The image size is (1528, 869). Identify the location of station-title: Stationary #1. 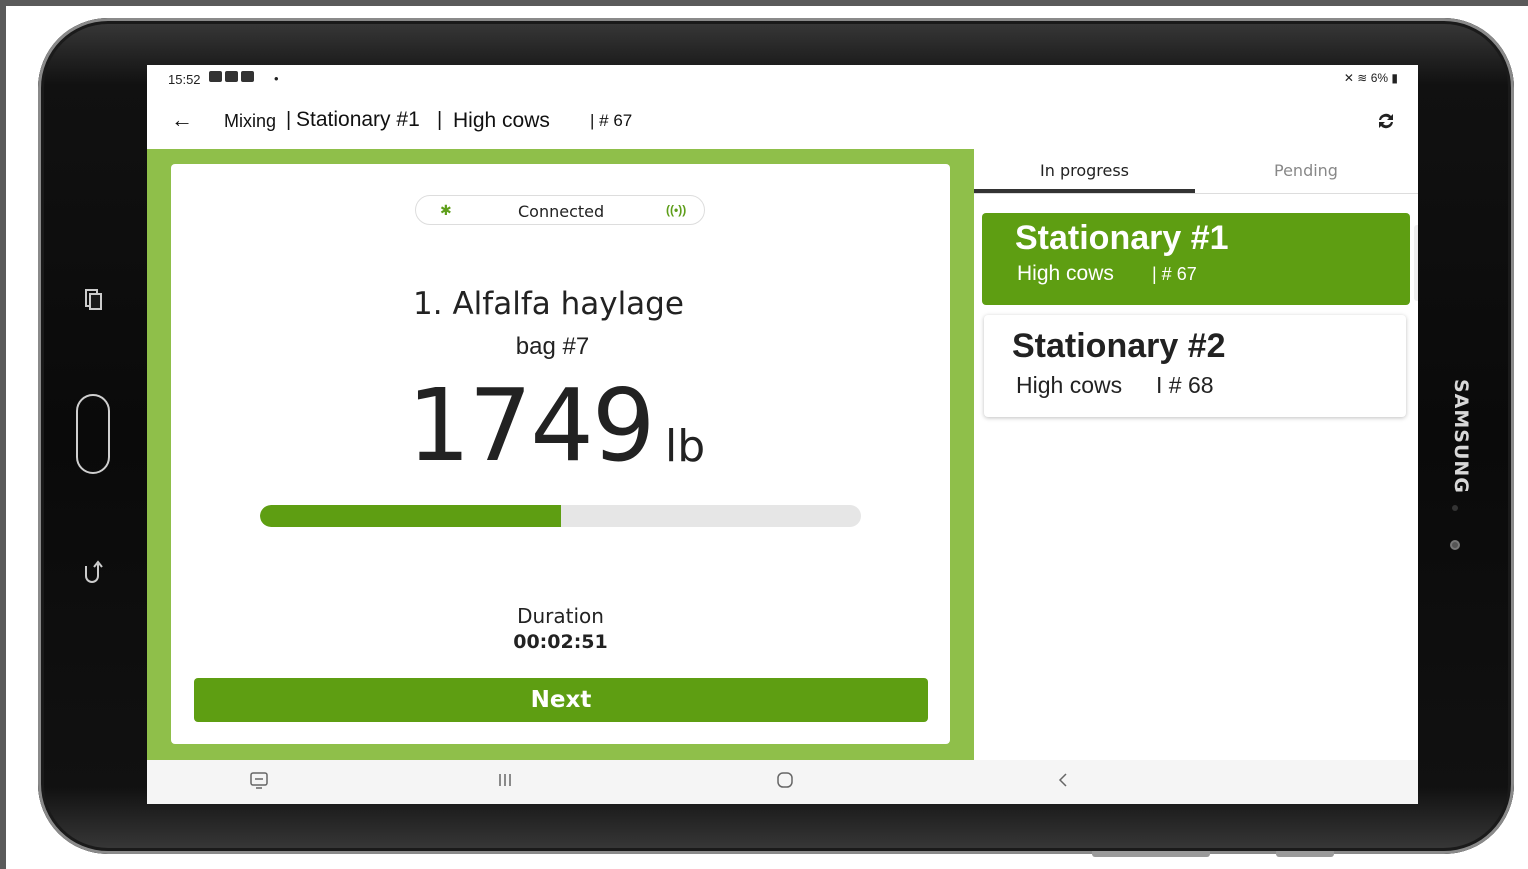
(358, 119).